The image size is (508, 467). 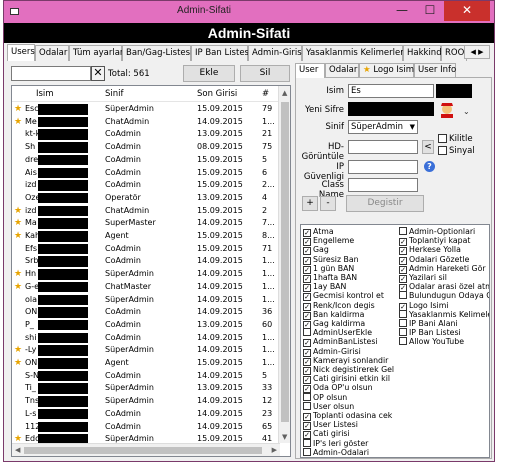 What do you see at coordinates (143, 450) in the screenshot?
I see `h-scroll-thumb` at bounding box center [143, 450].